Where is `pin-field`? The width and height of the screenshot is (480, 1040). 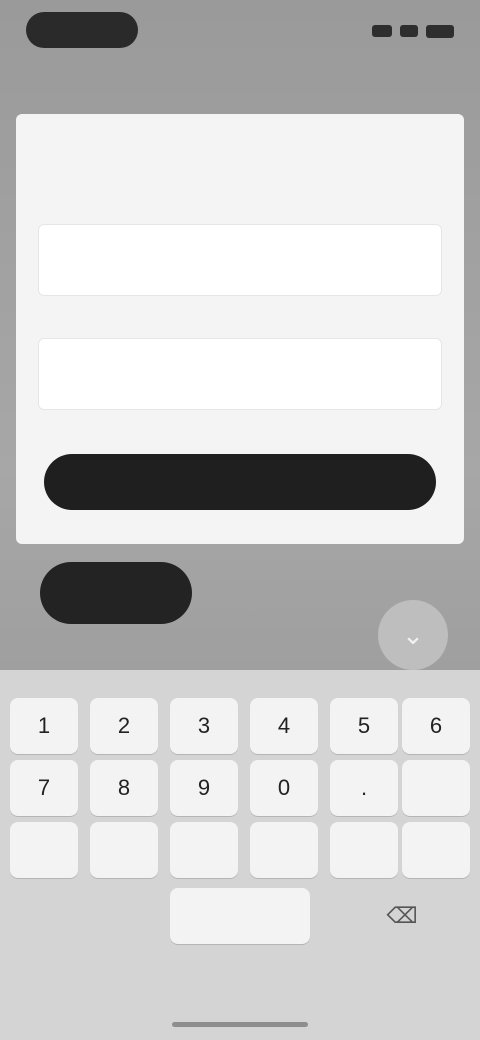 pin-field is located at coordinates (240, 374).